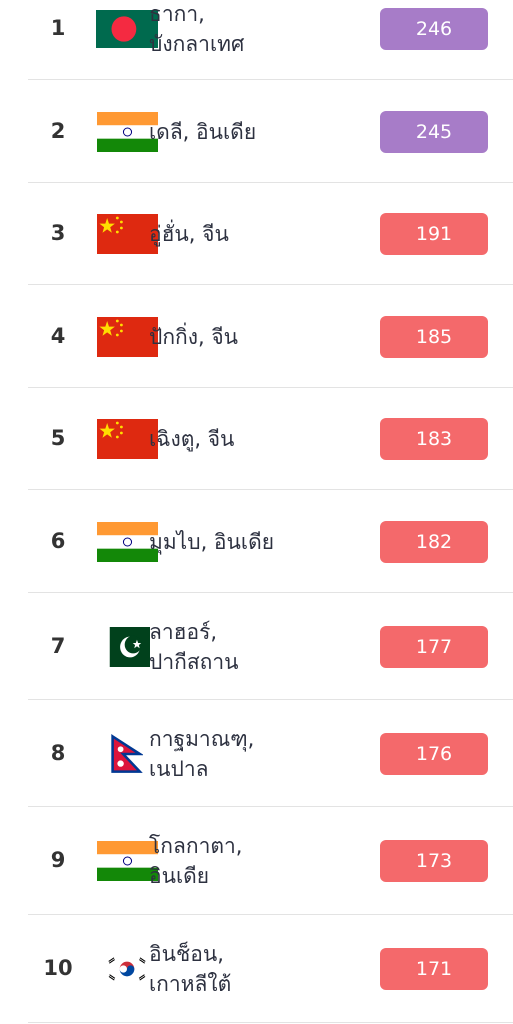 The height and width of the screenshot is (1024, 513). I want to click on ranking-row-9: 9 โกลกาตา, อินเดีย 173, so click(270, 861).